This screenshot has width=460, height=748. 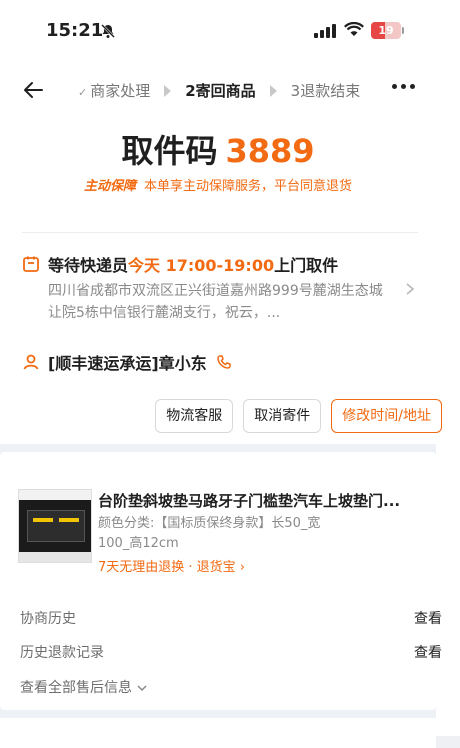 What do you see at coordinates (109, 186) in the screenshot?
I see `guarantee-badge: 主动保障` at bounding box center [109, 186].